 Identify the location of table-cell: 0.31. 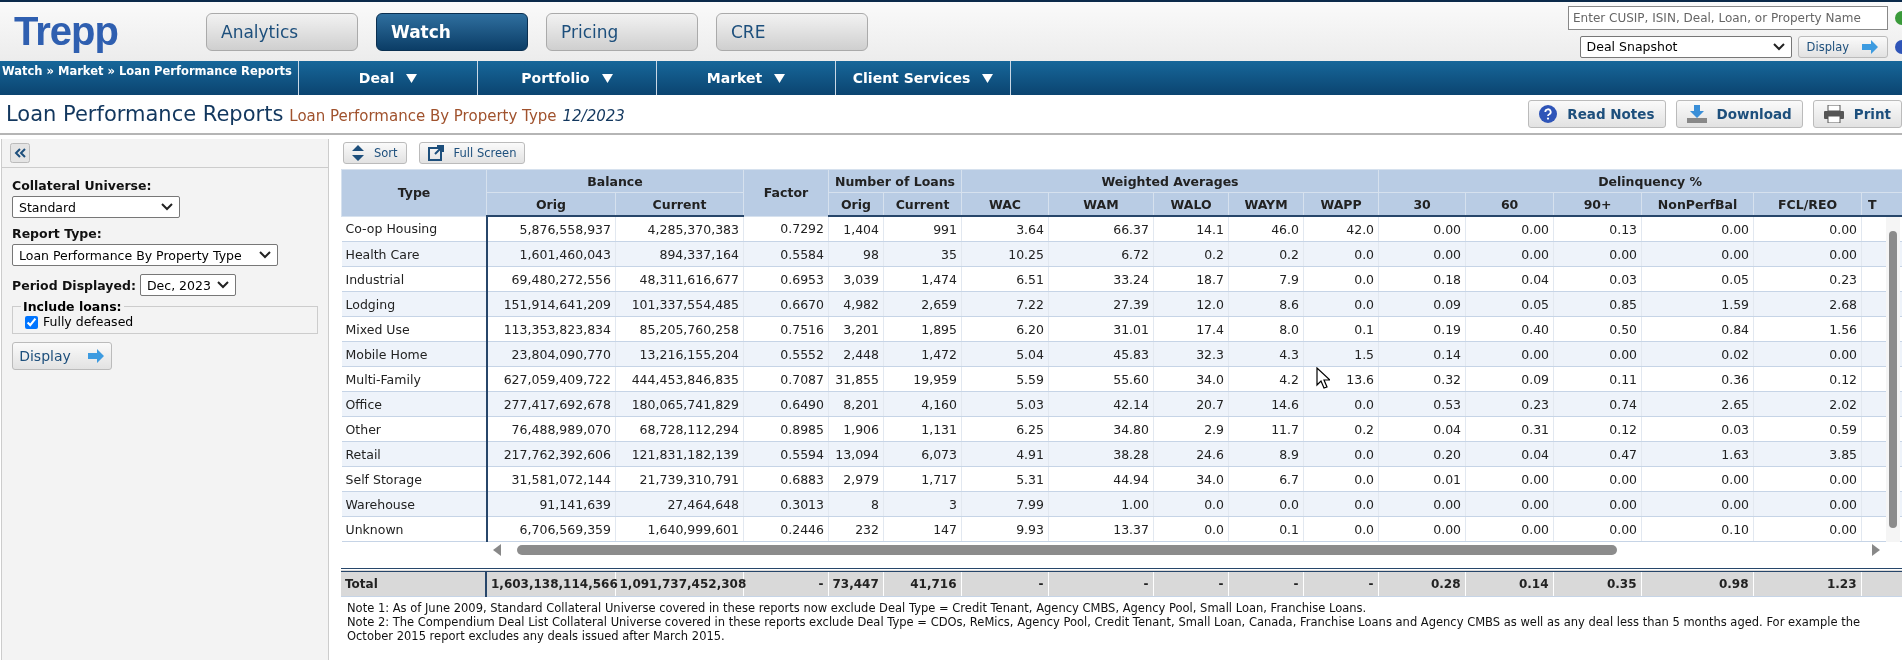
(1509, 429).